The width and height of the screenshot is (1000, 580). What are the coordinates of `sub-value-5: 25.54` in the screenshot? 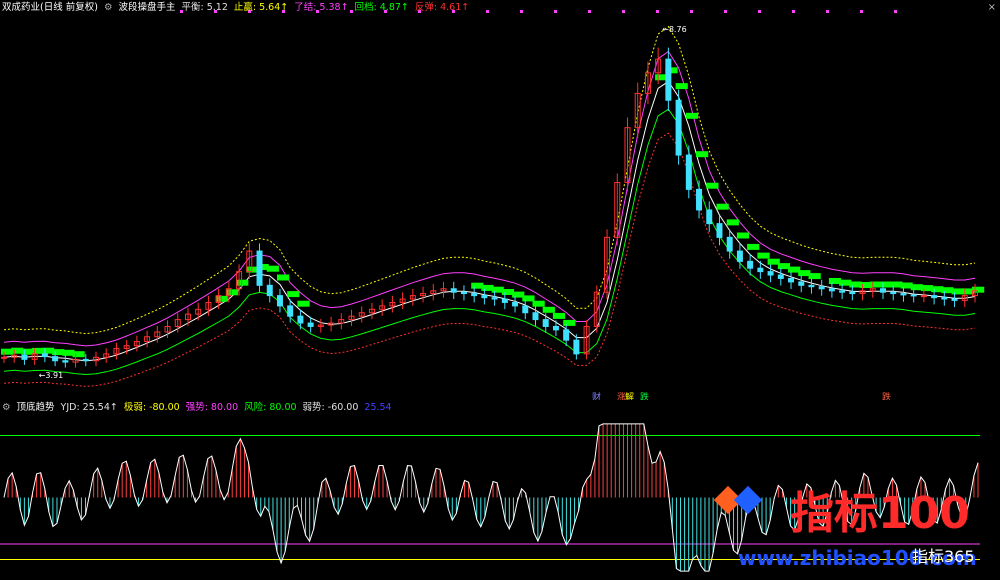 It's located at (378, 407).